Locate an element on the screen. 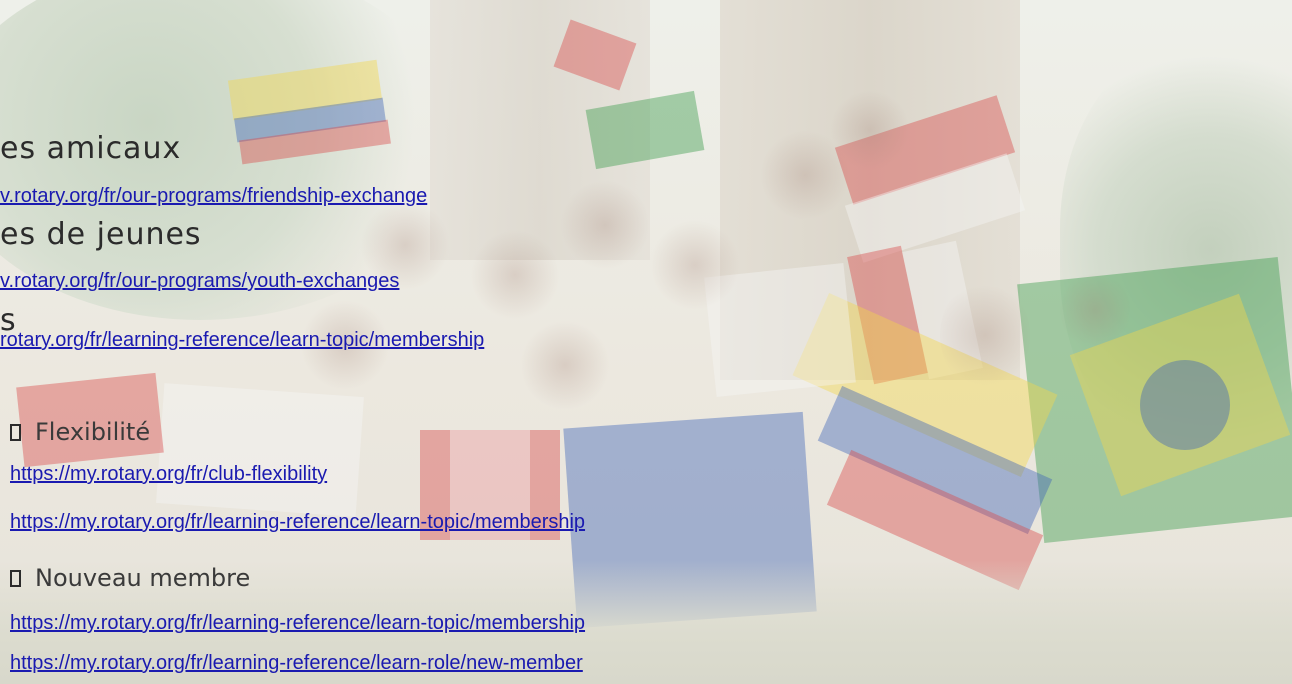 The width and height of the screenshot is (1292, 684). bullet-flexibility: Flexibilité is located at coordinates (80, 432).